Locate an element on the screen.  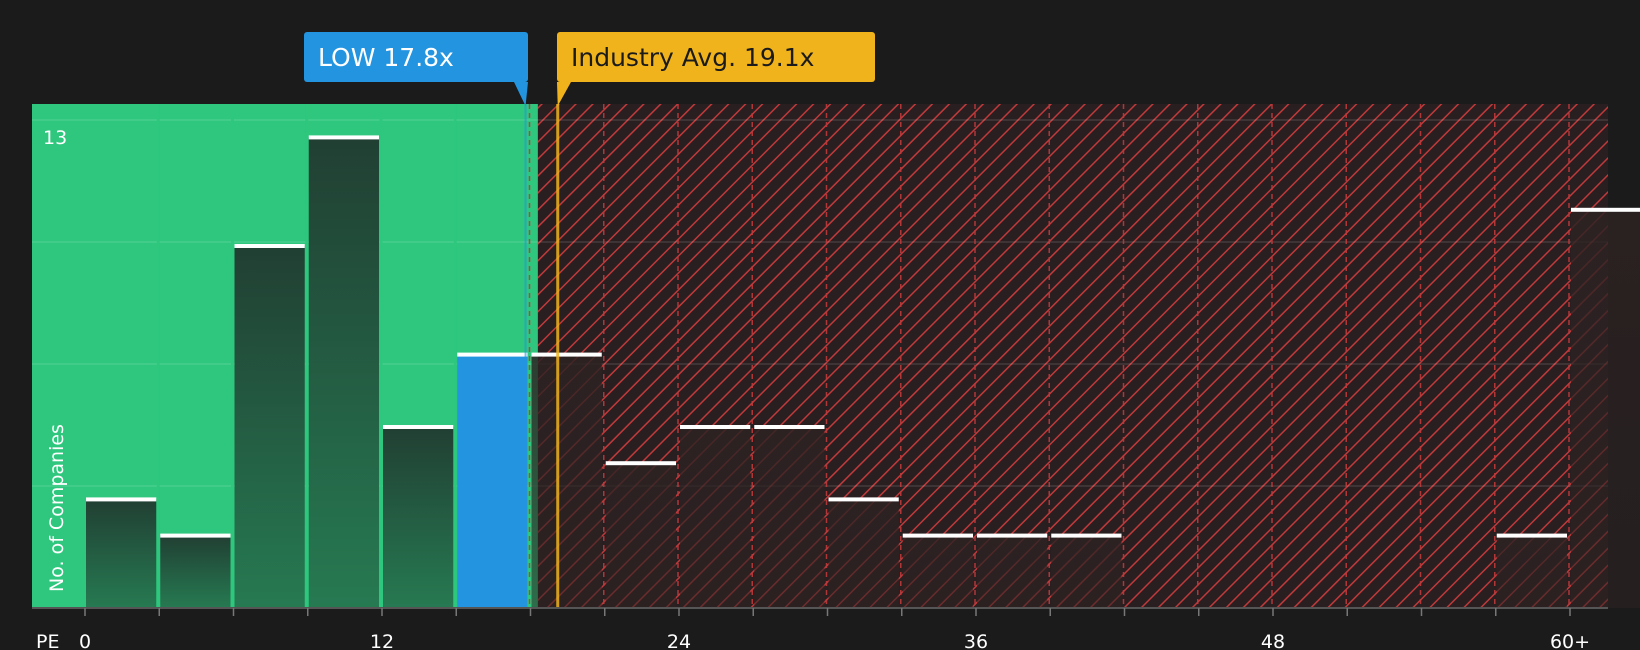
x-ticks: 0 12 24 36 48 60+ is located at coordinates (834, 629).